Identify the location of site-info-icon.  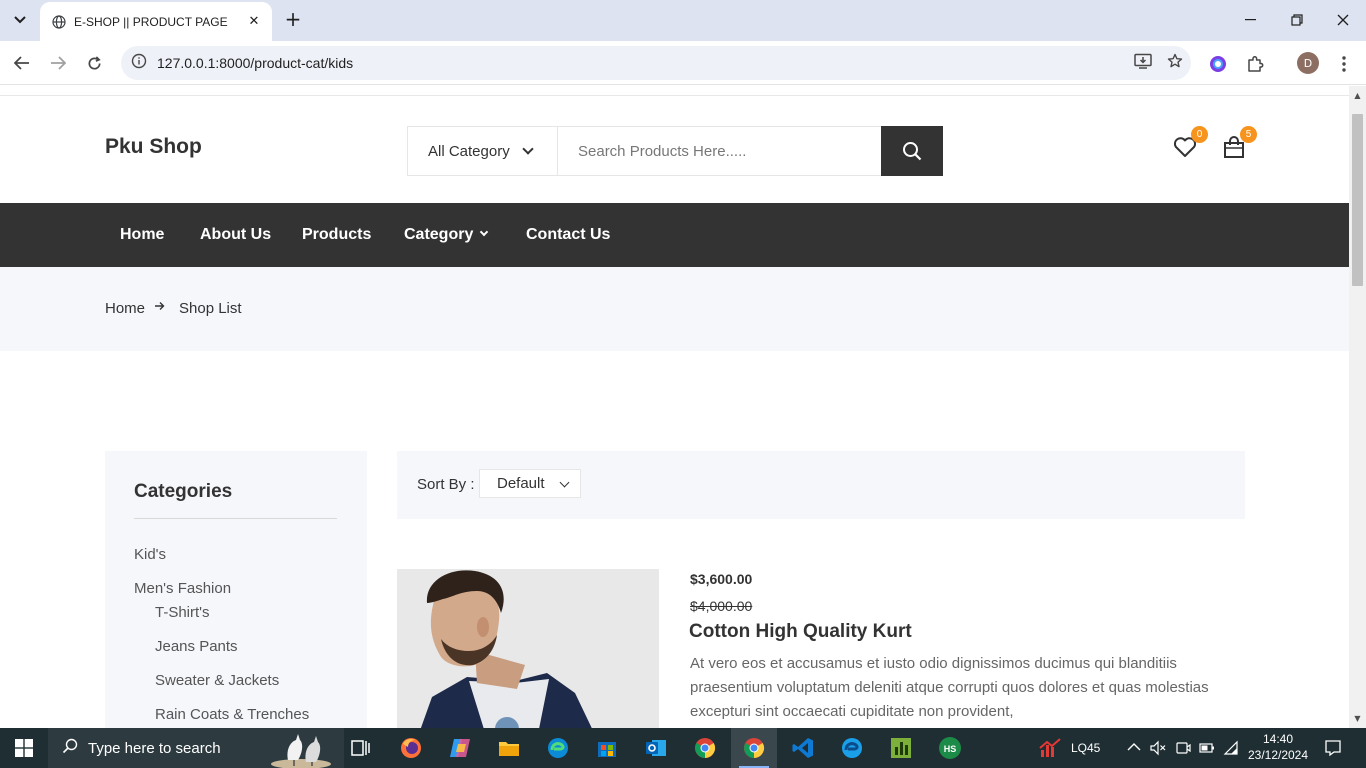
(139, 63).